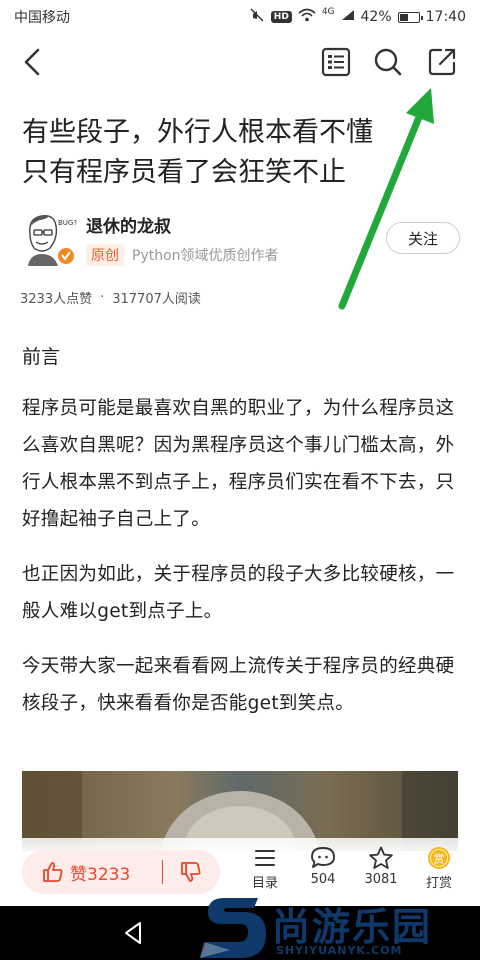  I want to click on author-block: BUG? 退休的龙叔 原创 Python领域优质创作者 关注, so click(240, 240).